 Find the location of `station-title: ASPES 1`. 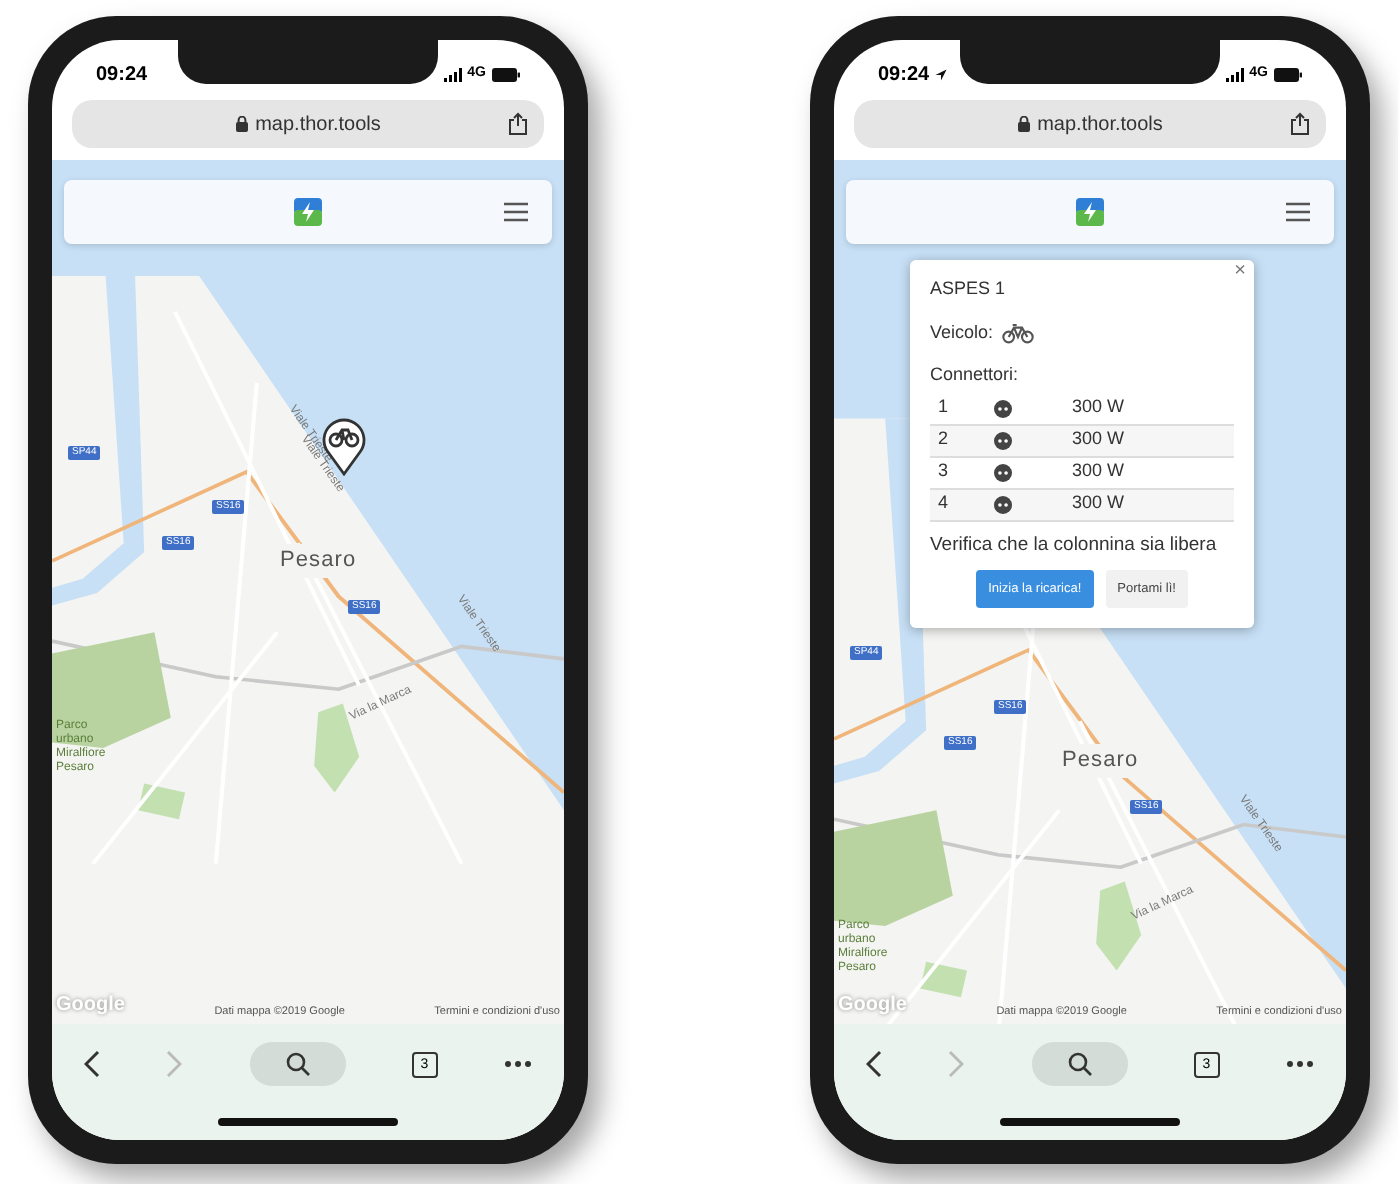

station-title: ASPES 1 is located at coordinates (969, 289).